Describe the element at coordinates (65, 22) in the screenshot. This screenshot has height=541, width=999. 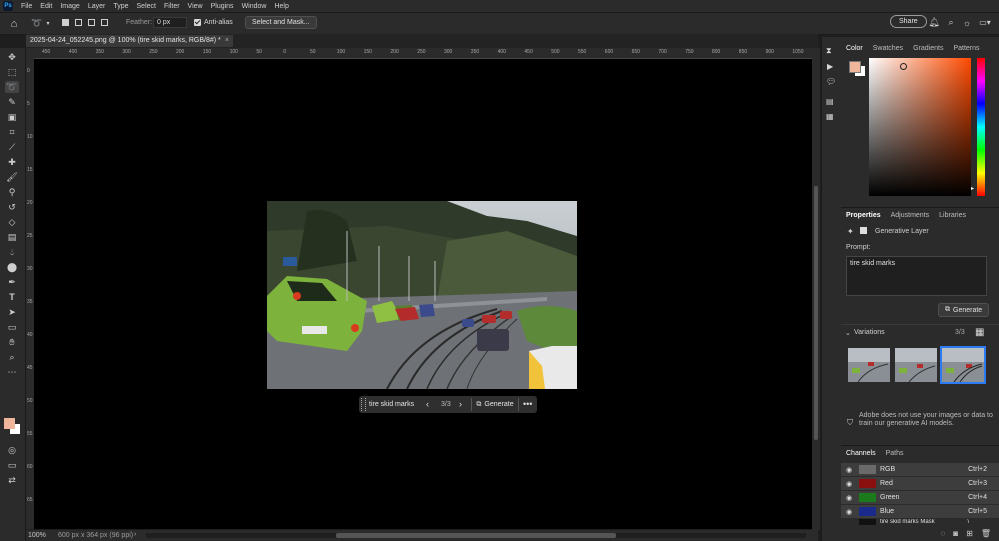
I see `new-selection-icon` at that location.